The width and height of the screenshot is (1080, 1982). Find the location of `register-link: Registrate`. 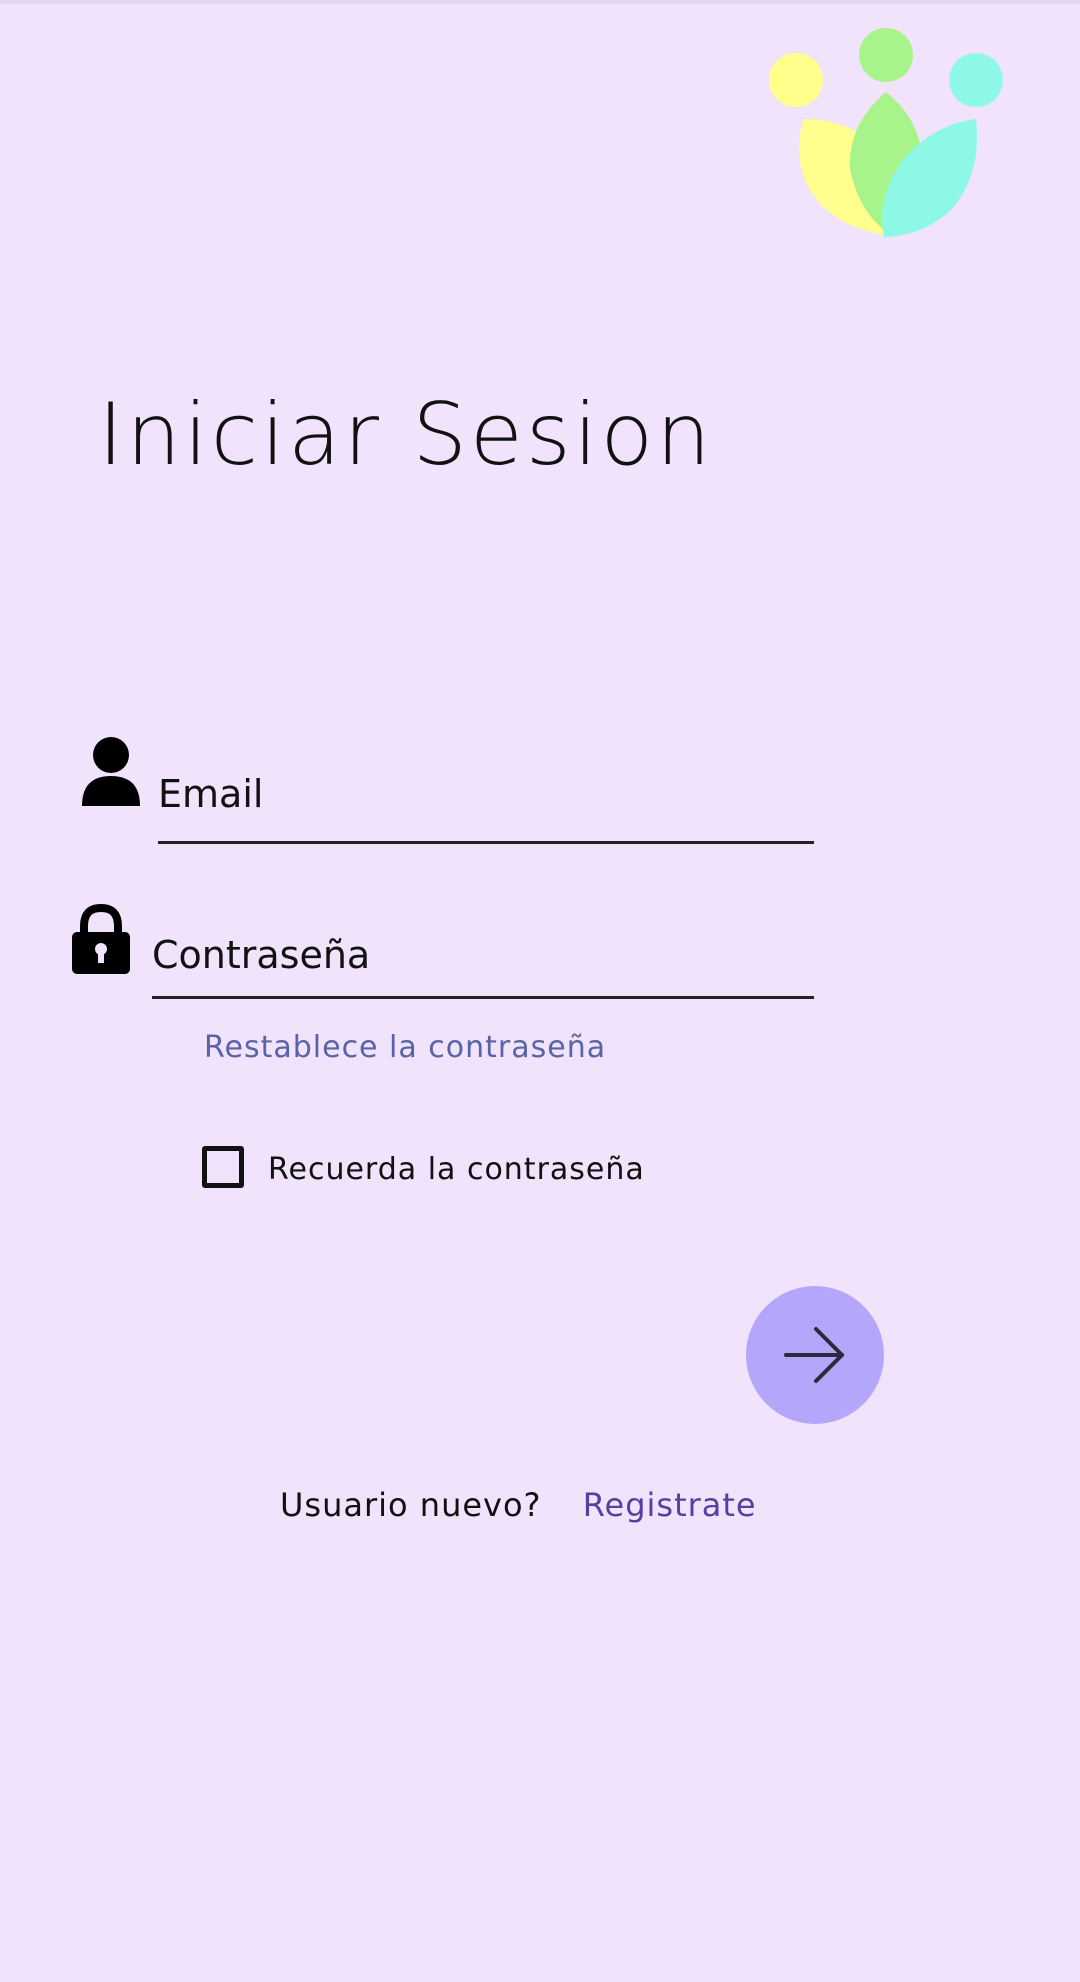

register-link: Registrate is located at coordinates (670, 1505).